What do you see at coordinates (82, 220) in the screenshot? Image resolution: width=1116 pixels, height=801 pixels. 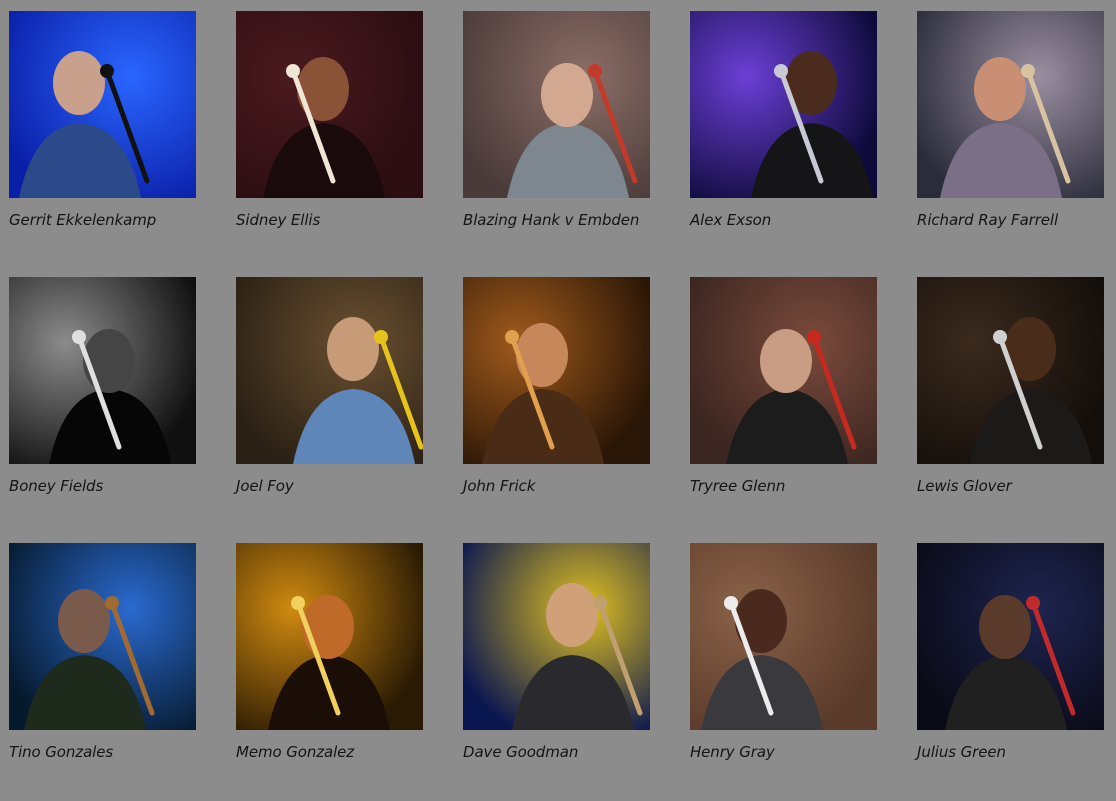 I see `artist-name: Gerrit Ekkelenkamp` at bounding box center [82, 220].